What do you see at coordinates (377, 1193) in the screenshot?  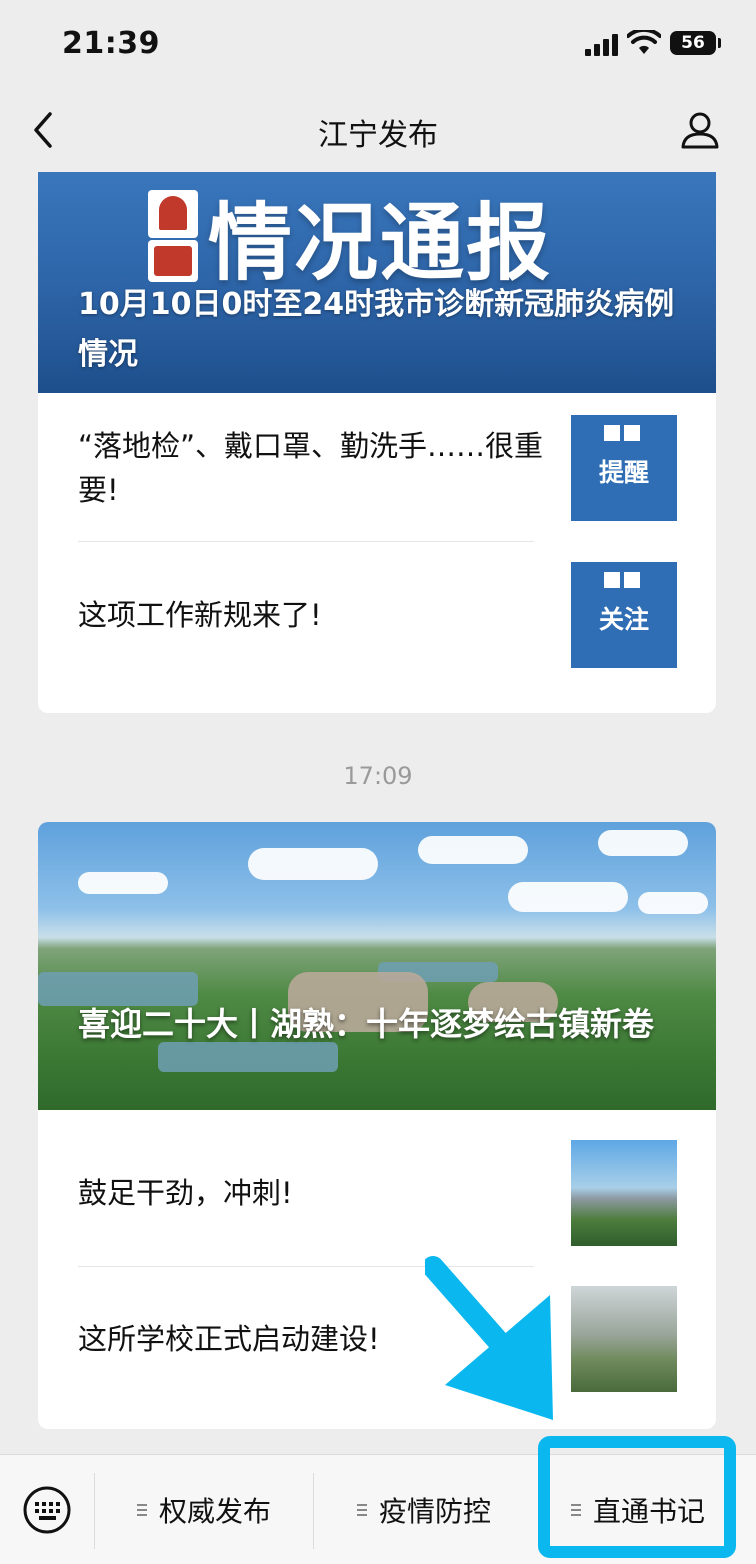 I see `list-item: 鼓足干劲，冲刺!` at bounding box center [377, 1193].